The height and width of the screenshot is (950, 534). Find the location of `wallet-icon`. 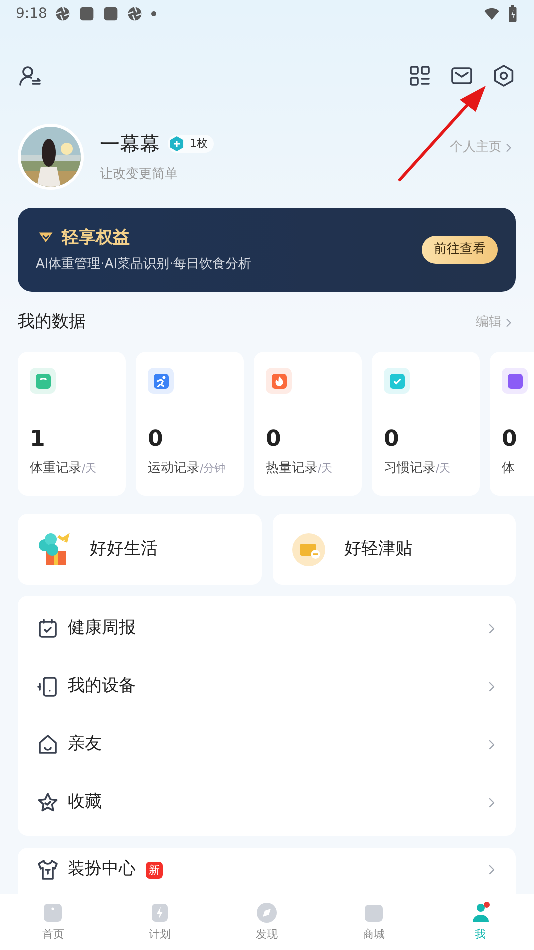

wallet-icon is located at coordinates (308, 550).